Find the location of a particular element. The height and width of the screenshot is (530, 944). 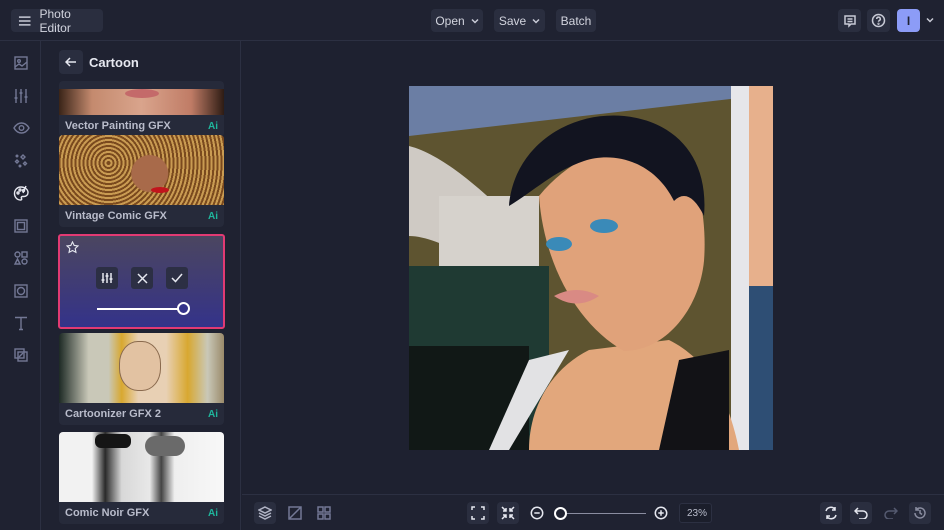

history-button is located at coordinates (920, 513).